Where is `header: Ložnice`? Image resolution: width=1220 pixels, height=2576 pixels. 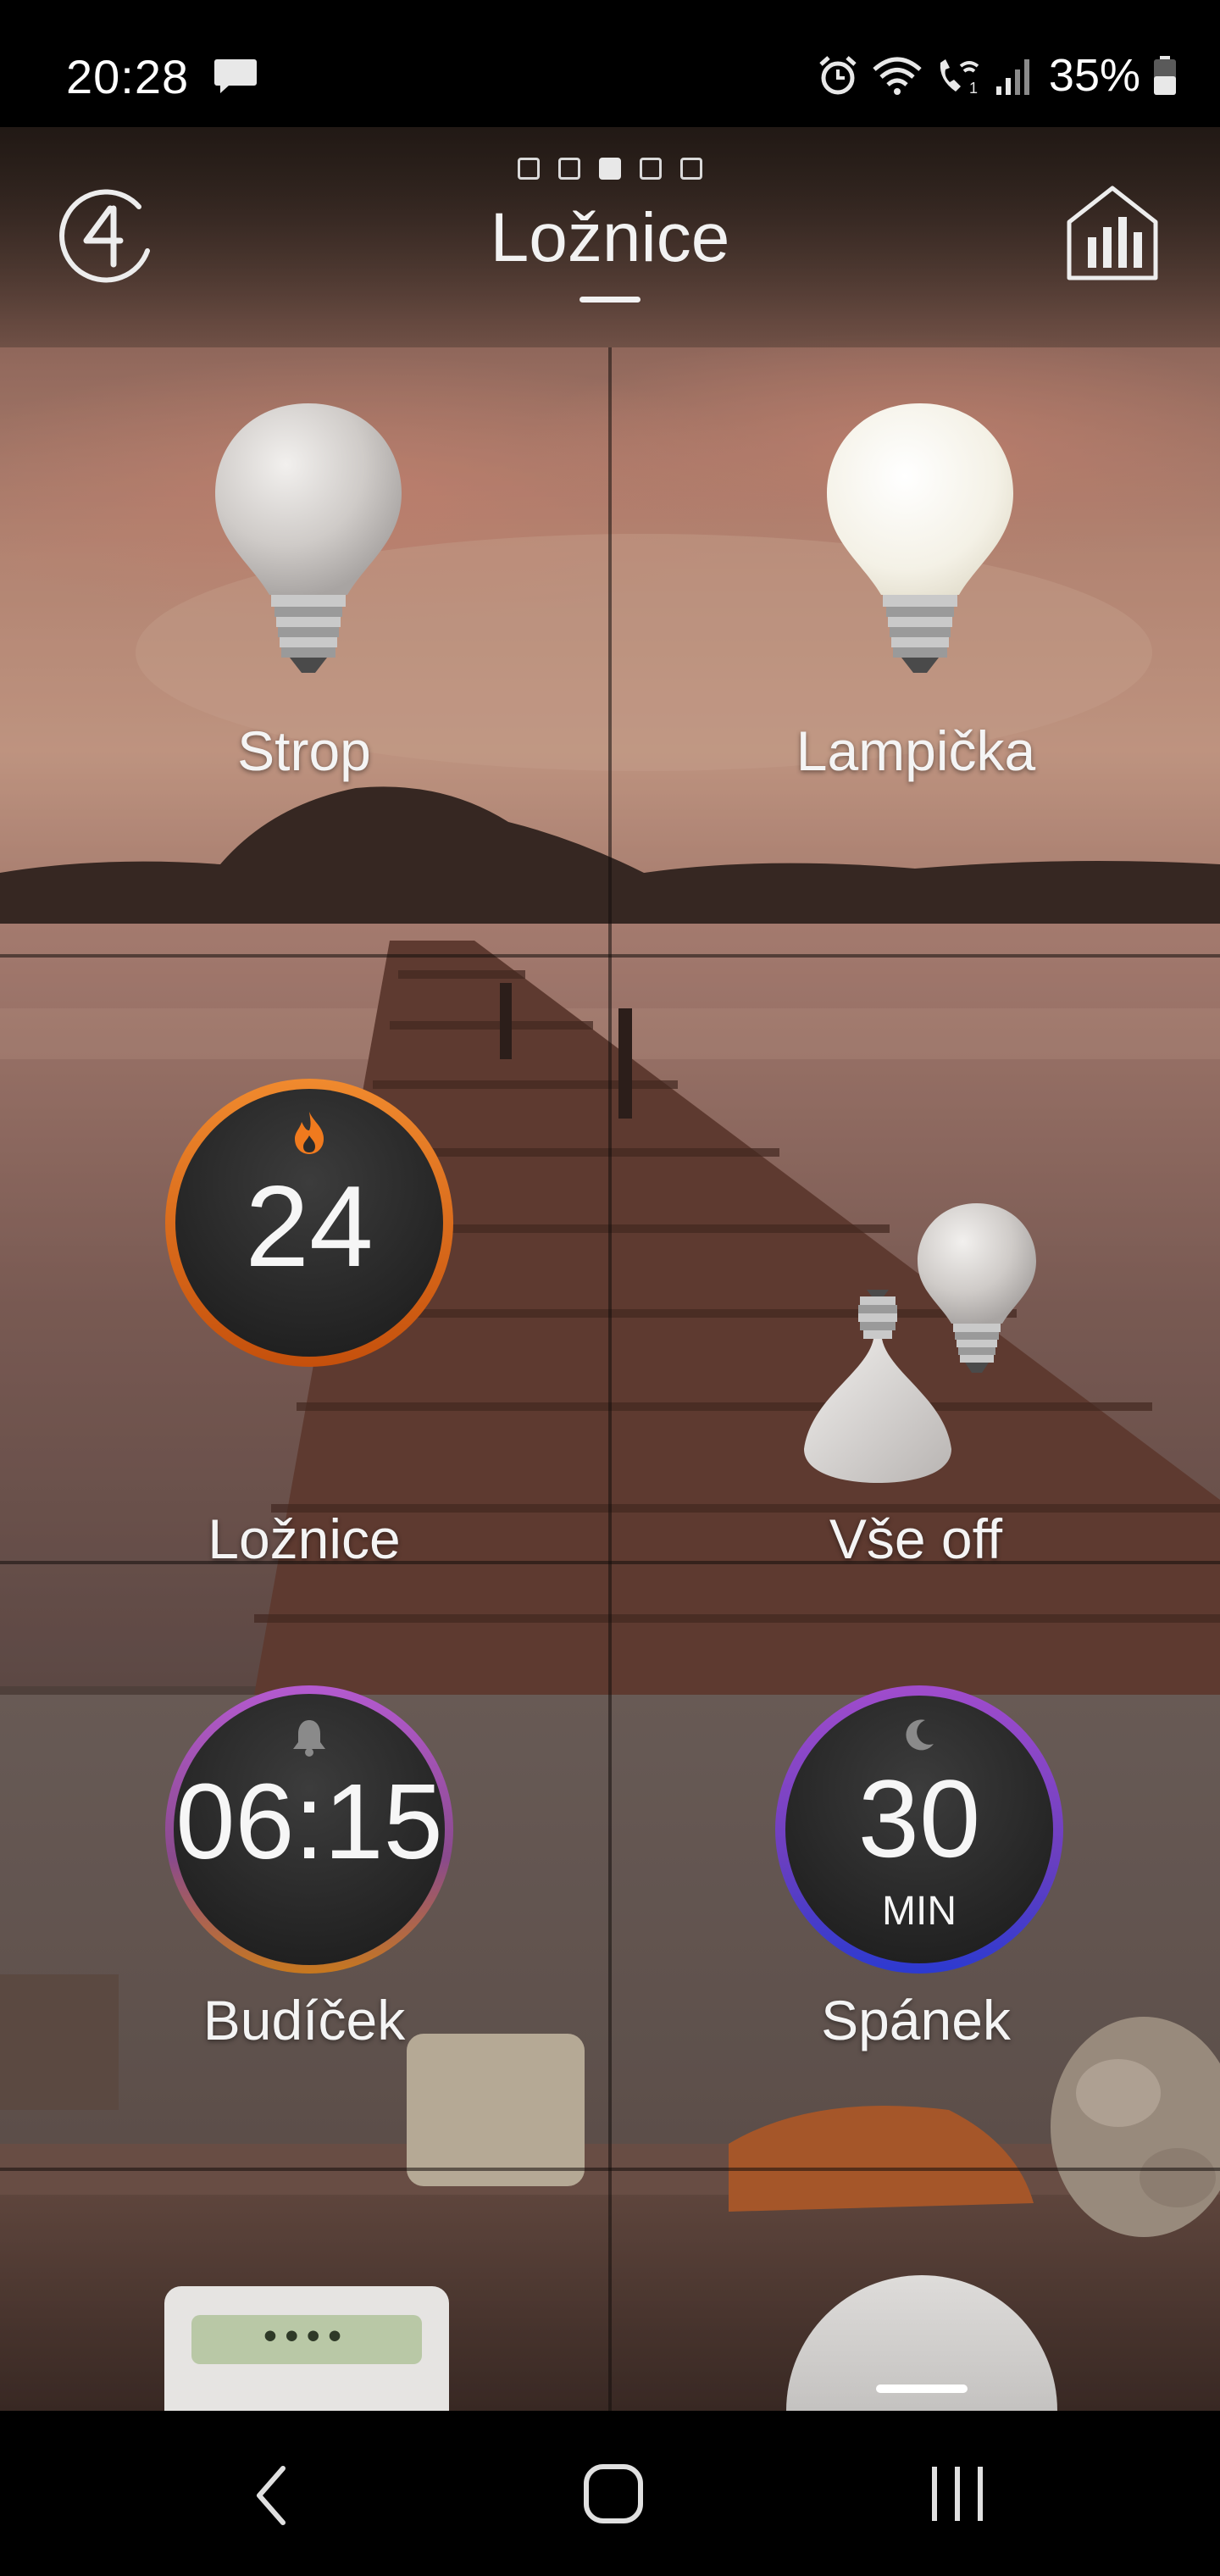 header: Ložnice is located at coordinates (610, 237).